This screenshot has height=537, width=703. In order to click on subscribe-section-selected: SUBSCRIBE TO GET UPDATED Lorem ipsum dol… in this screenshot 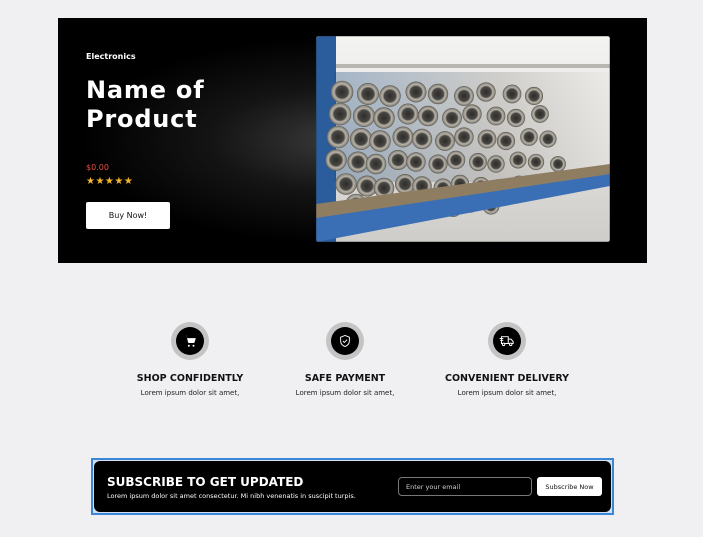, I will do `click(352, 486)`.